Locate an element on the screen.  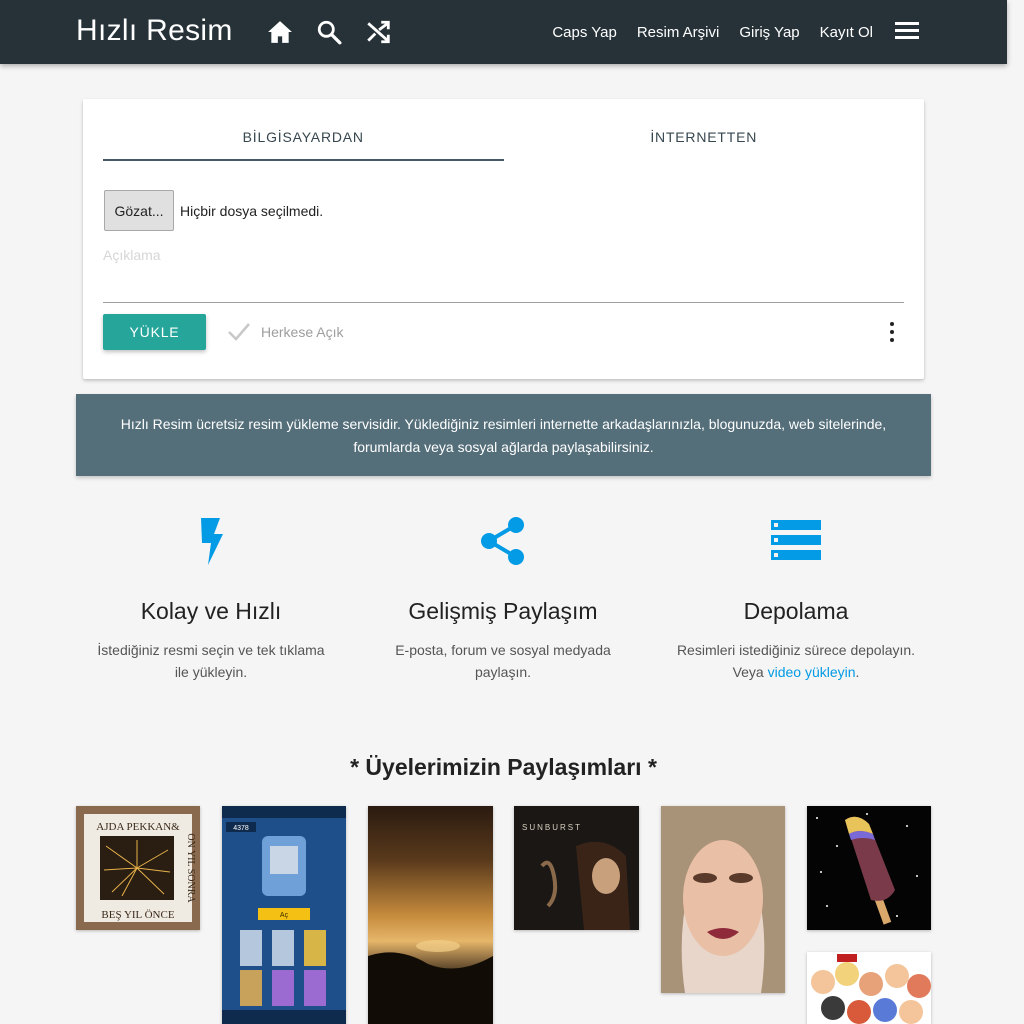
feature-title: Depolama is located at coordinates (796, 611).